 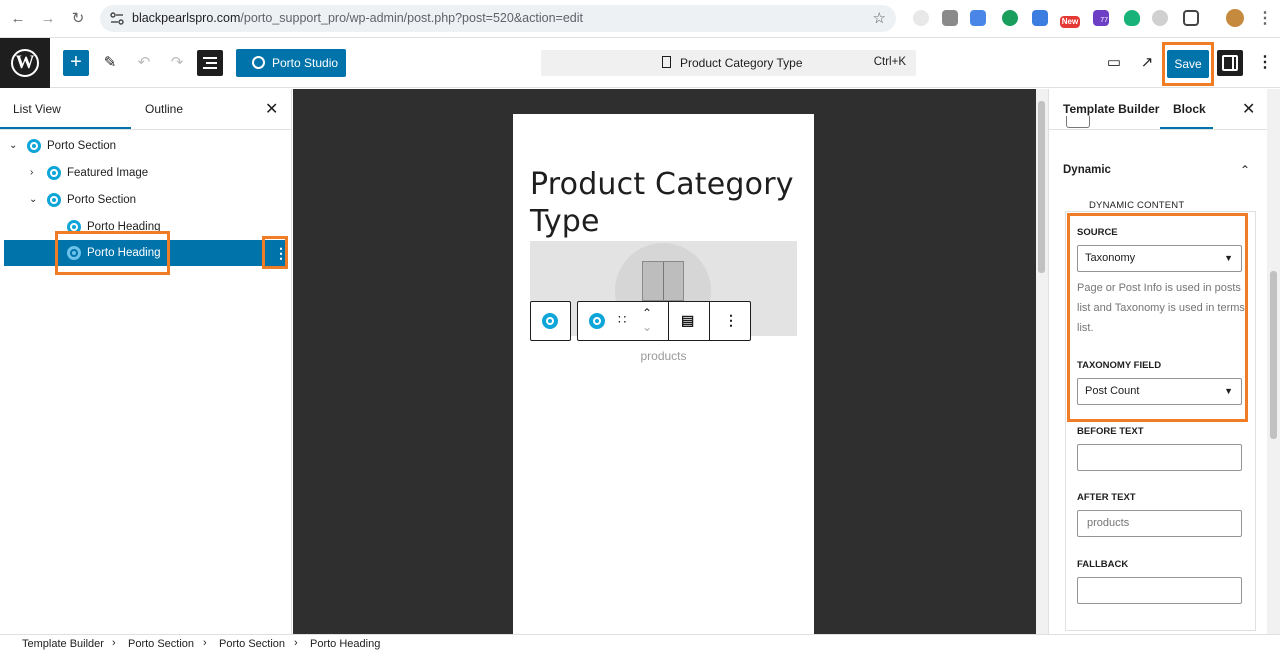 I want to click on browser-menu-icon: ⋮, so click(x=1265, y=19).